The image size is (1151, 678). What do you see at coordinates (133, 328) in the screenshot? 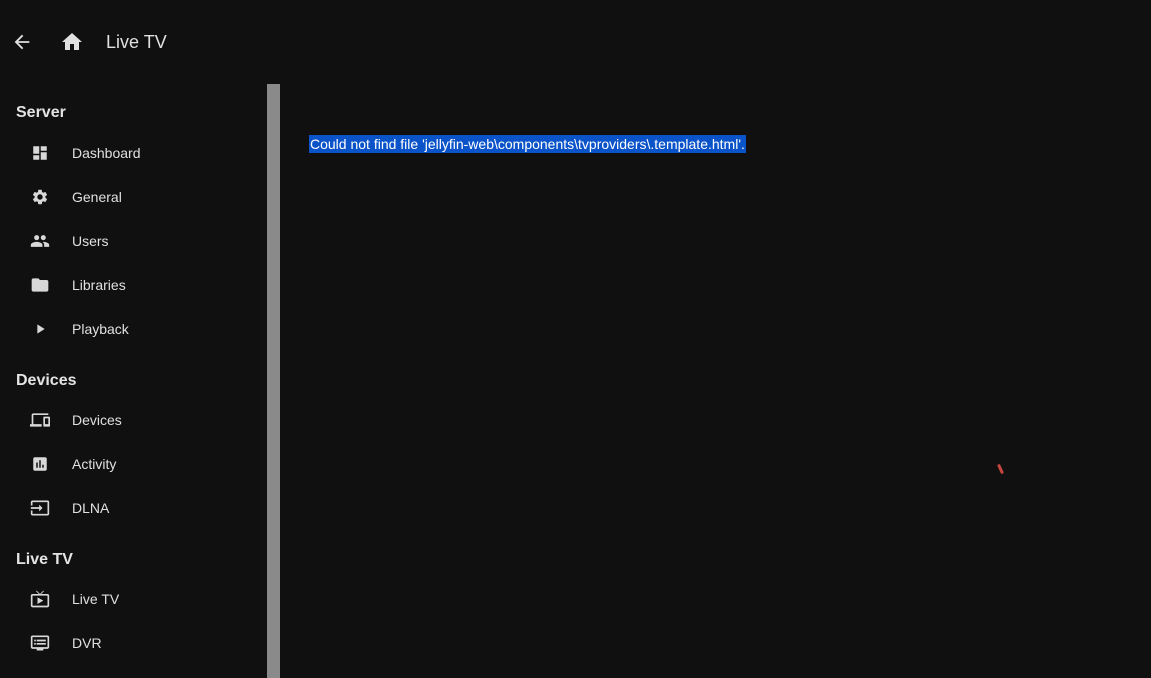
I see `sidebar-item-playback: Playback` at bounding box center [133, 328].